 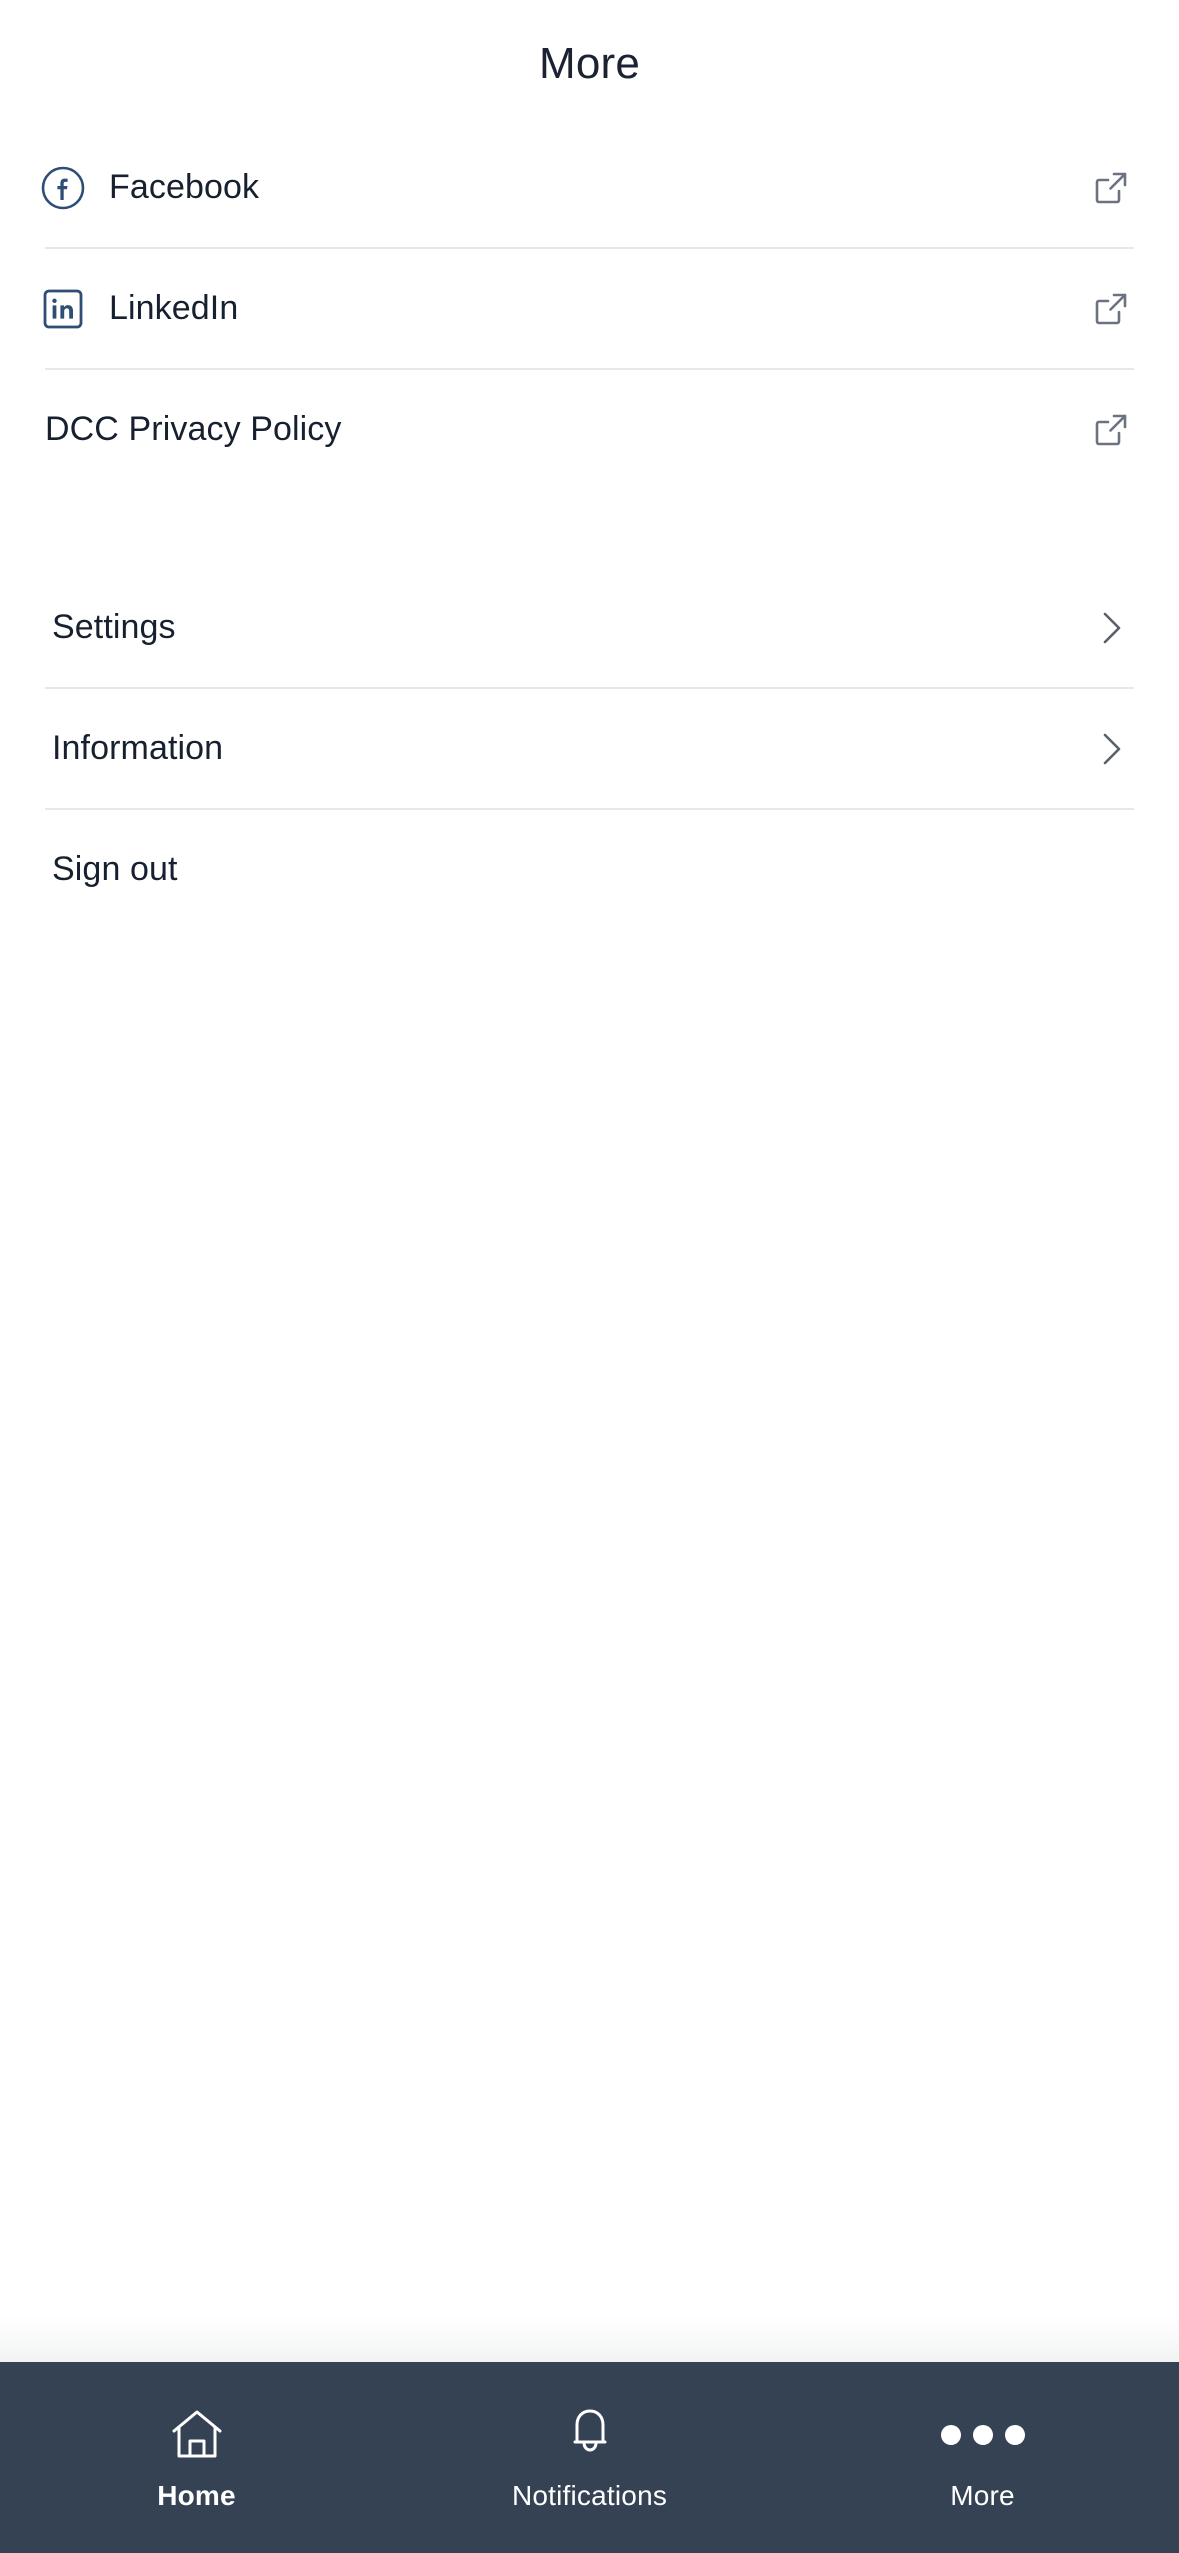 What do you see at coordinates (589, 869) in the screenshot?
I see `list-item-sign-out: Sign out` at bounding box center [589, 869].